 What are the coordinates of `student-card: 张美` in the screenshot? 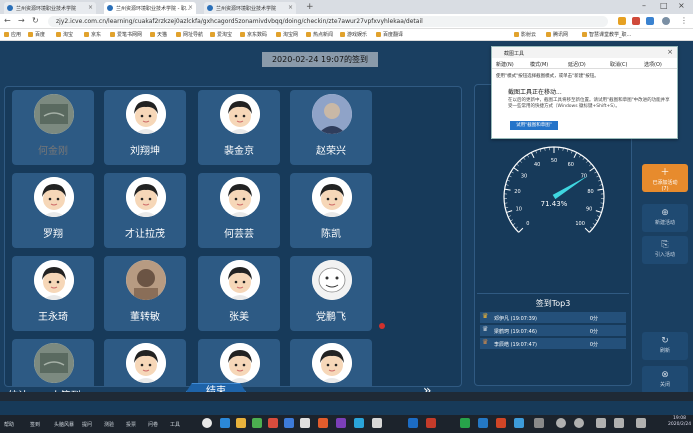 It's located at (239, 293).